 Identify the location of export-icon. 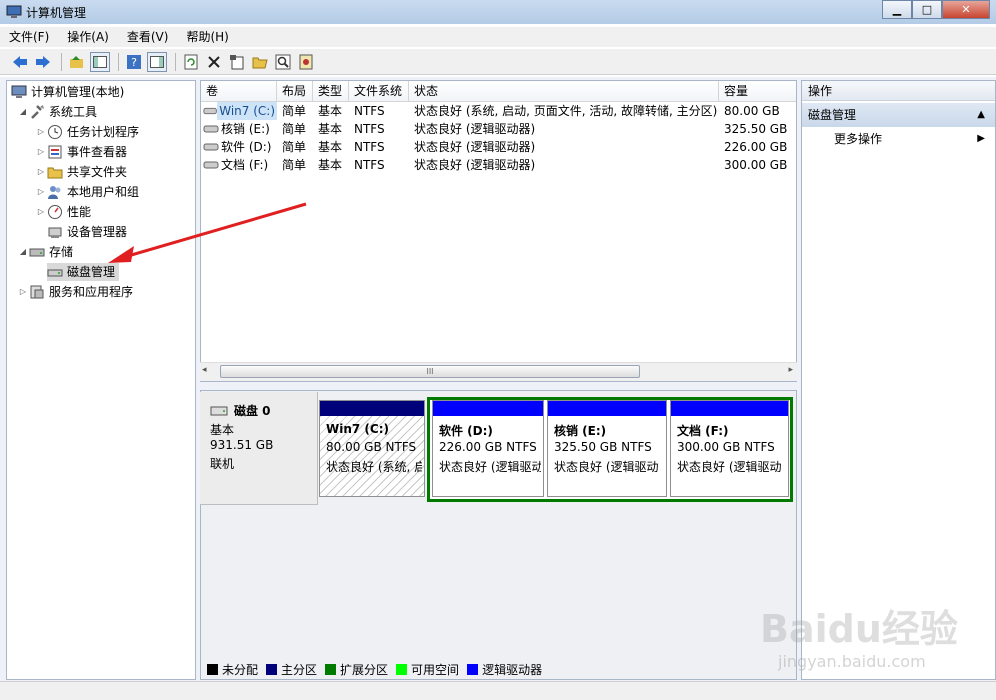
(306, 62).